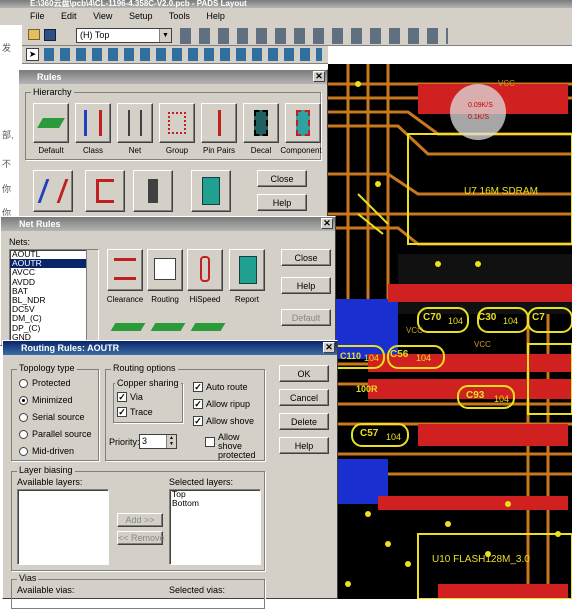  What do you see at coordinates (211, 191) in the screenshot?
I see `rules-report-button` at bounding box center [211, 191].